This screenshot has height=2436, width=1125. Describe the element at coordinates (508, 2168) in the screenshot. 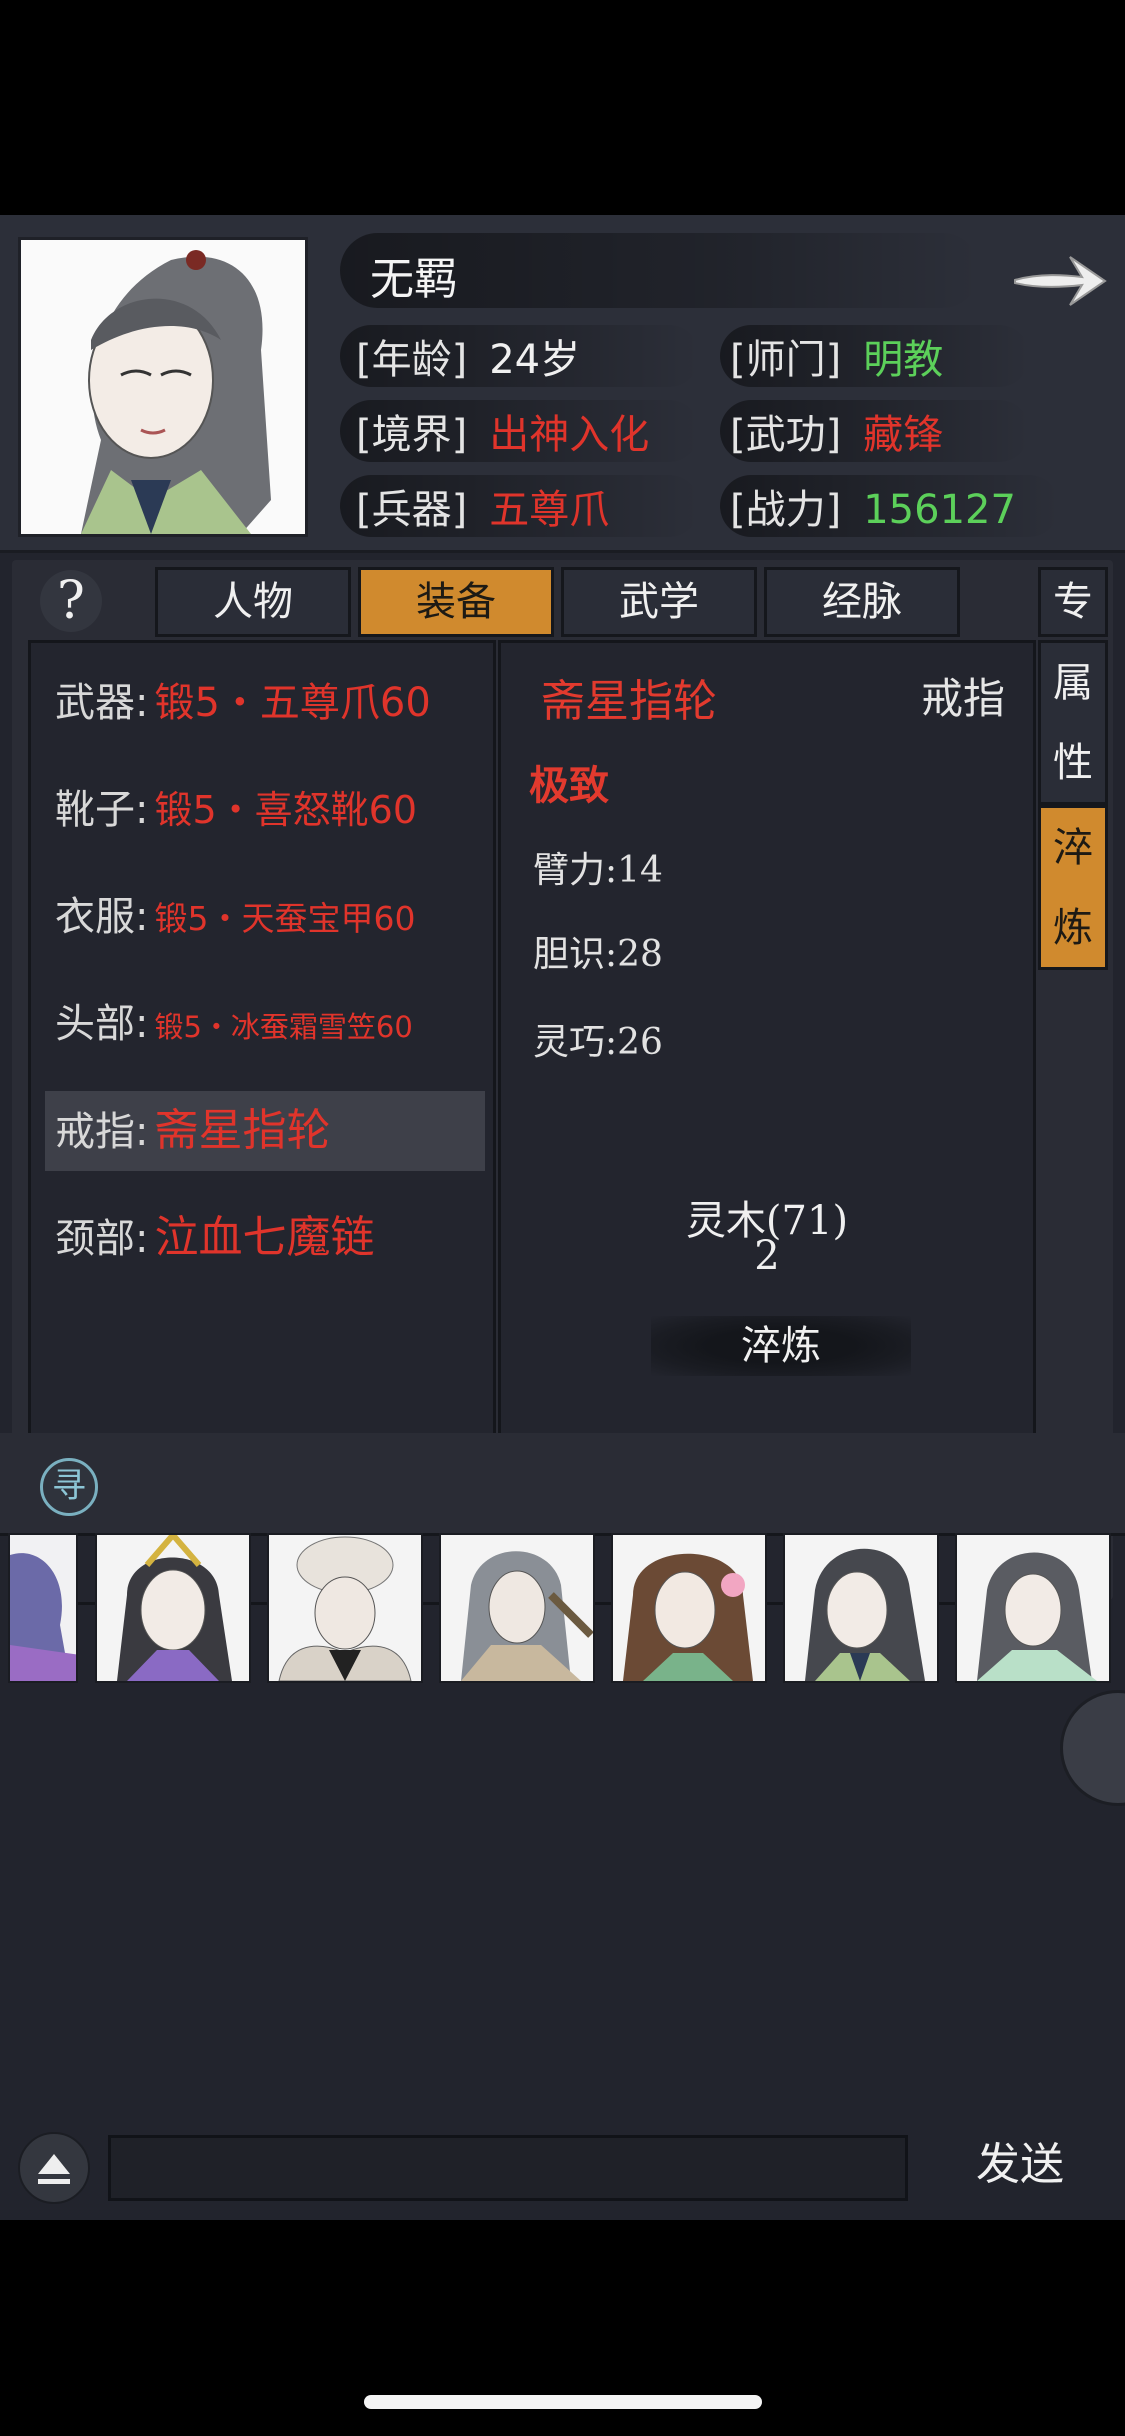

I see `chat-input` at that location.